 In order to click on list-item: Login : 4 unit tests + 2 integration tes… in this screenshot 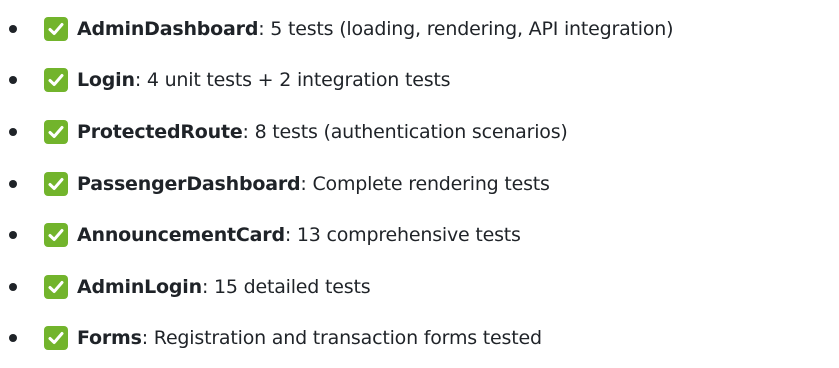, I will do `click(419, 81)`.